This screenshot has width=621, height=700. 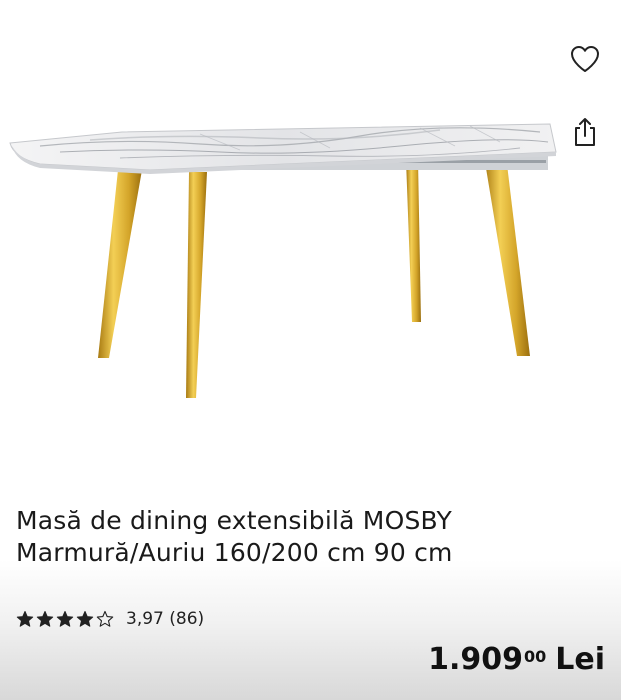 What do you see at coordinates (475, 659) in the screenshot?
I see `price-integer: 1.909` at bounding box center [475, 659].